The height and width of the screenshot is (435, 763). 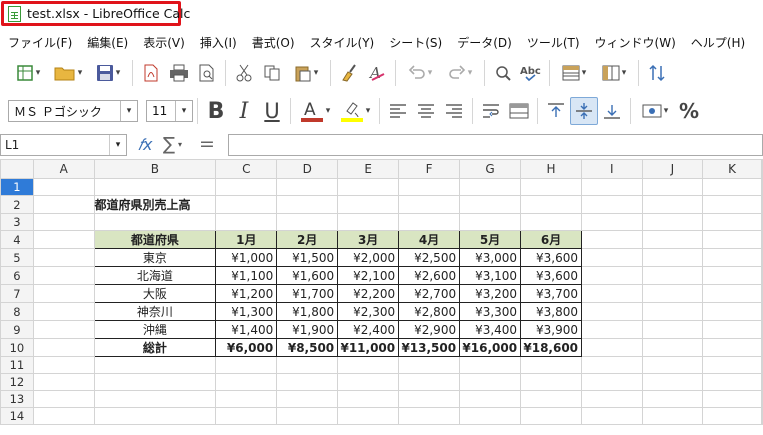 What do you see at coordinates (368, 347) in the screenshot?
I see `total-cell: ¥11,000` at bounding box center [368, 347].